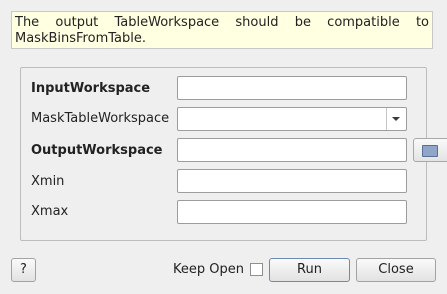 The image size is (447, 294). I want to click on mask-table-workspace-label: MaskTableWorkspace, so click(100, 118).